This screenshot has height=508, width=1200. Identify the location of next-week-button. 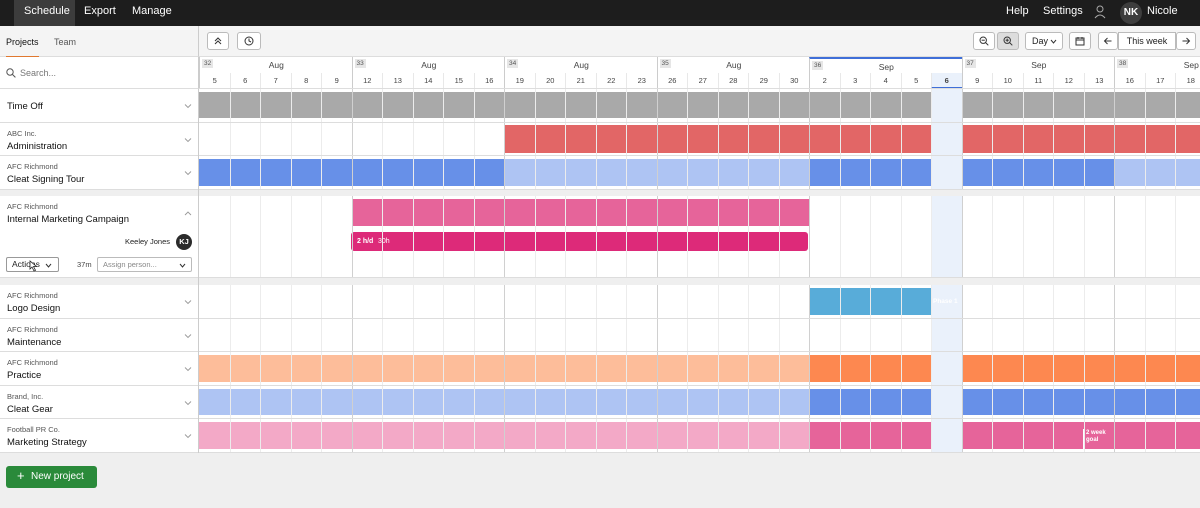
(1186, 41).